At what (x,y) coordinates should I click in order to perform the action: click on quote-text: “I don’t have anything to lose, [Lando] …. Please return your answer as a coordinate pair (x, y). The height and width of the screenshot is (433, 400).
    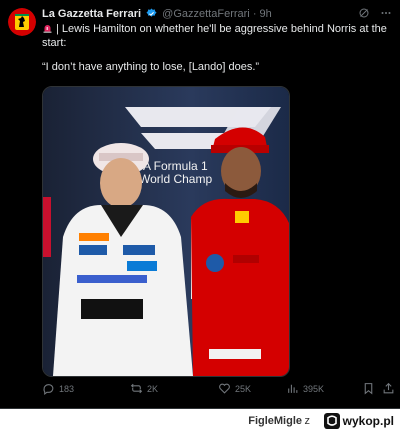
    Looking at the image, I should click on (151, 67).